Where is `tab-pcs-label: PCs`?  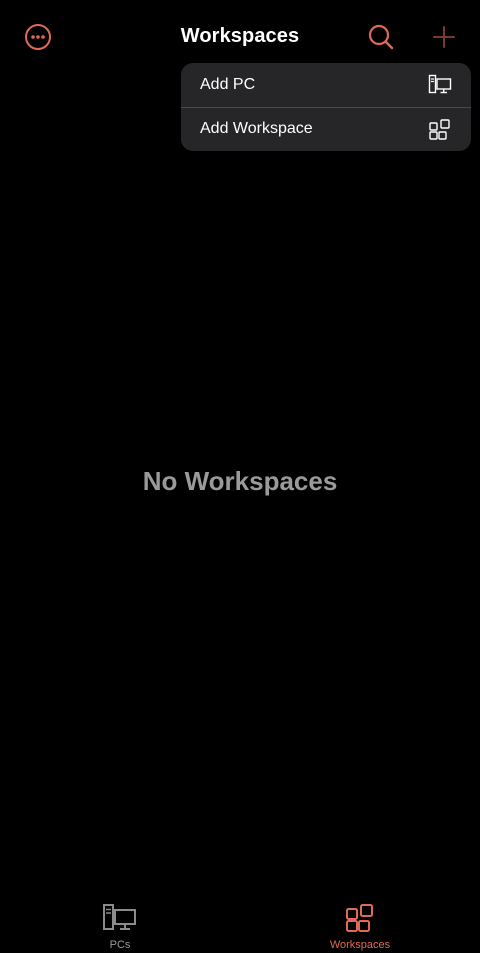
tab-pcs-label: PCs is located at coordinates (120, 945).